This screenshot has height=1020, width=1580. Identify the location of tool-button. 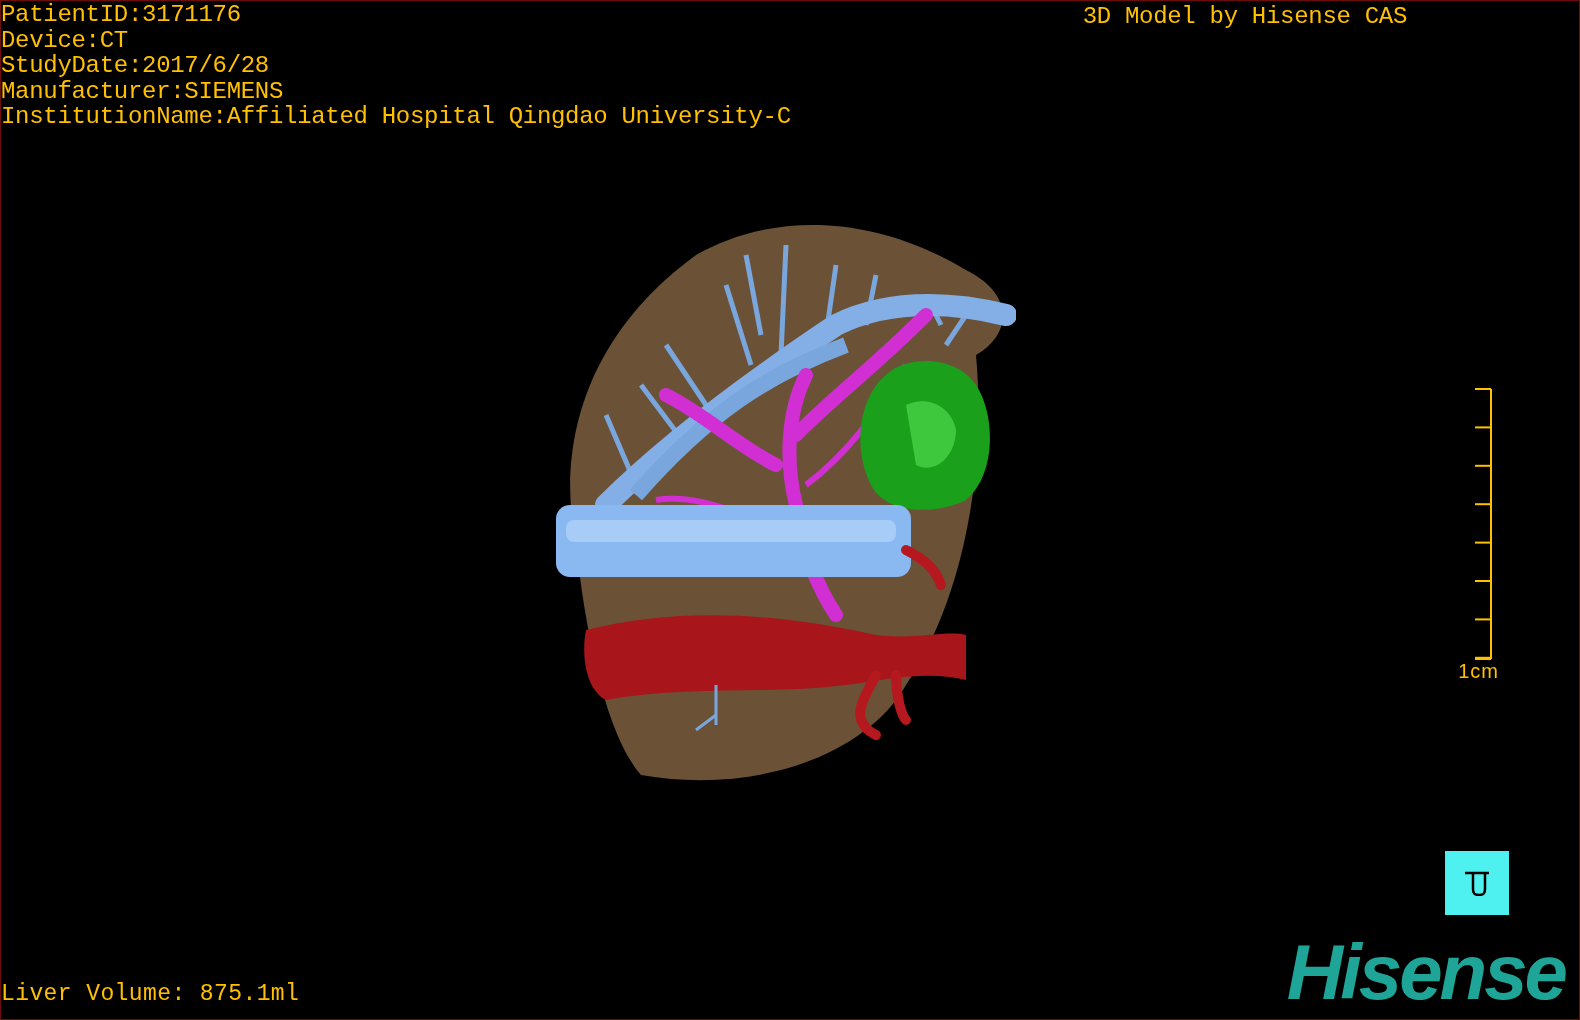
(1477, 883).